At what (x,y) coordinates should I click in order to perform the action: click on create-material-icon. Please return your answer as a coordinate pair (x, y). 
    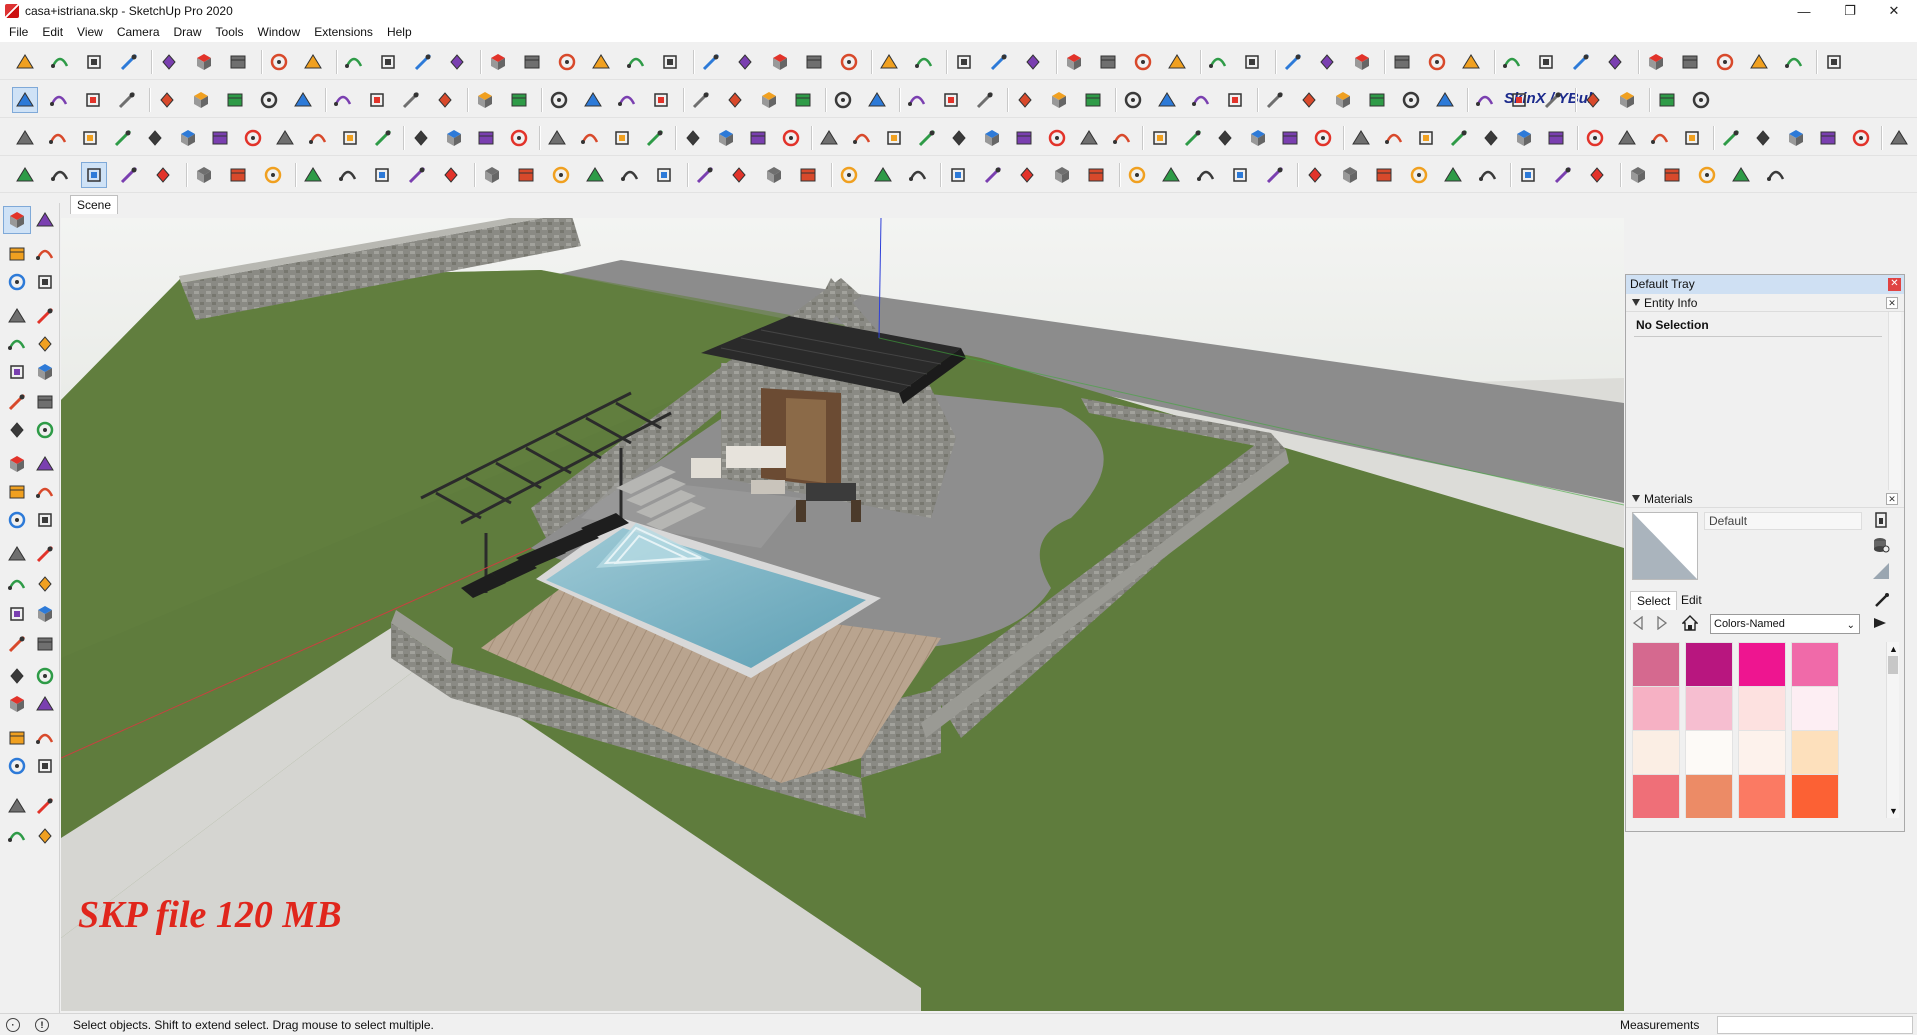
    Looking at the image, I should click on (1881, 546).